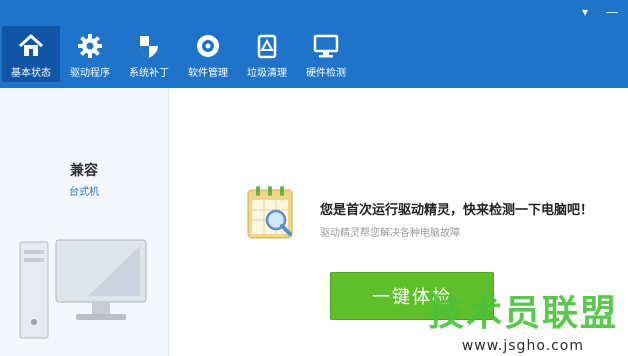 This screenshot has height=356, width=628. I want to click on nav-item-drivers: 驱动程序, so click(90, 54).